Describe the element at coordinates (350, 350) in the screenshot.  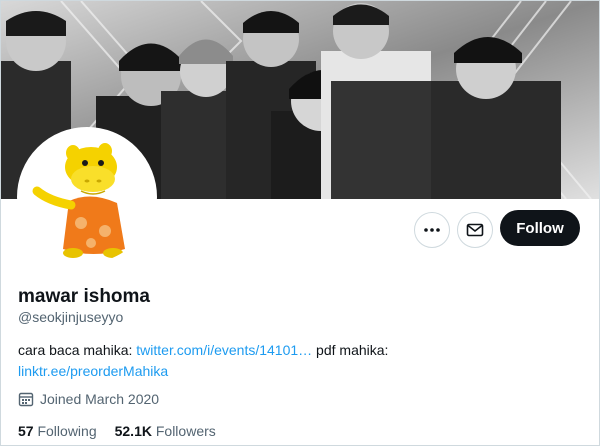
I see `bio-text: pdf mahika:` at that location.